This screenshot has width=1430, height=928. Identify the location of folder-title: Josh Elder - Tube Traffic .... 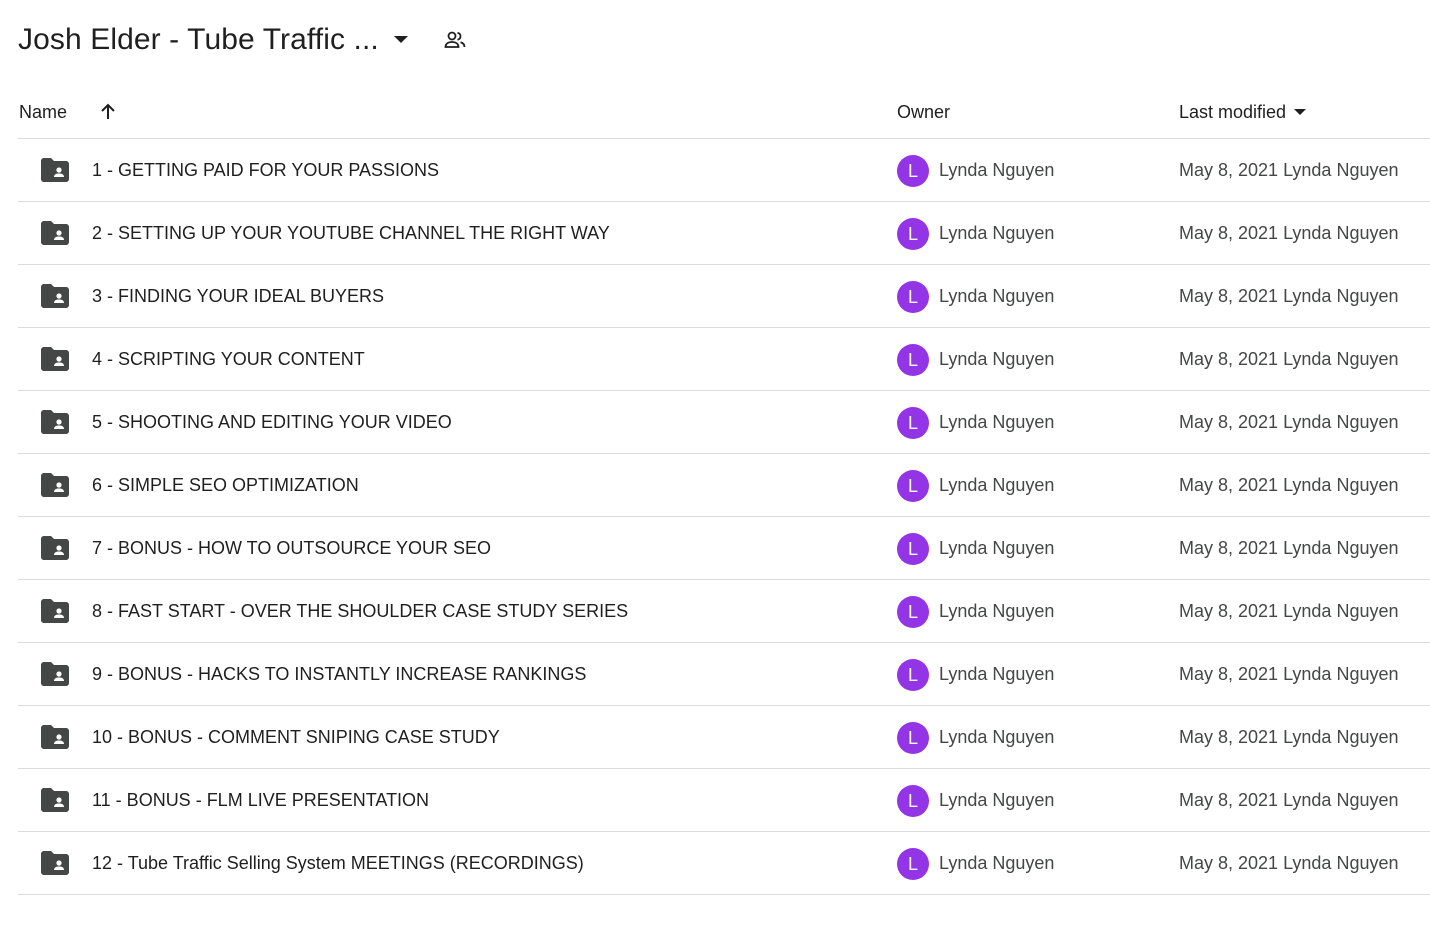
(198, 40).